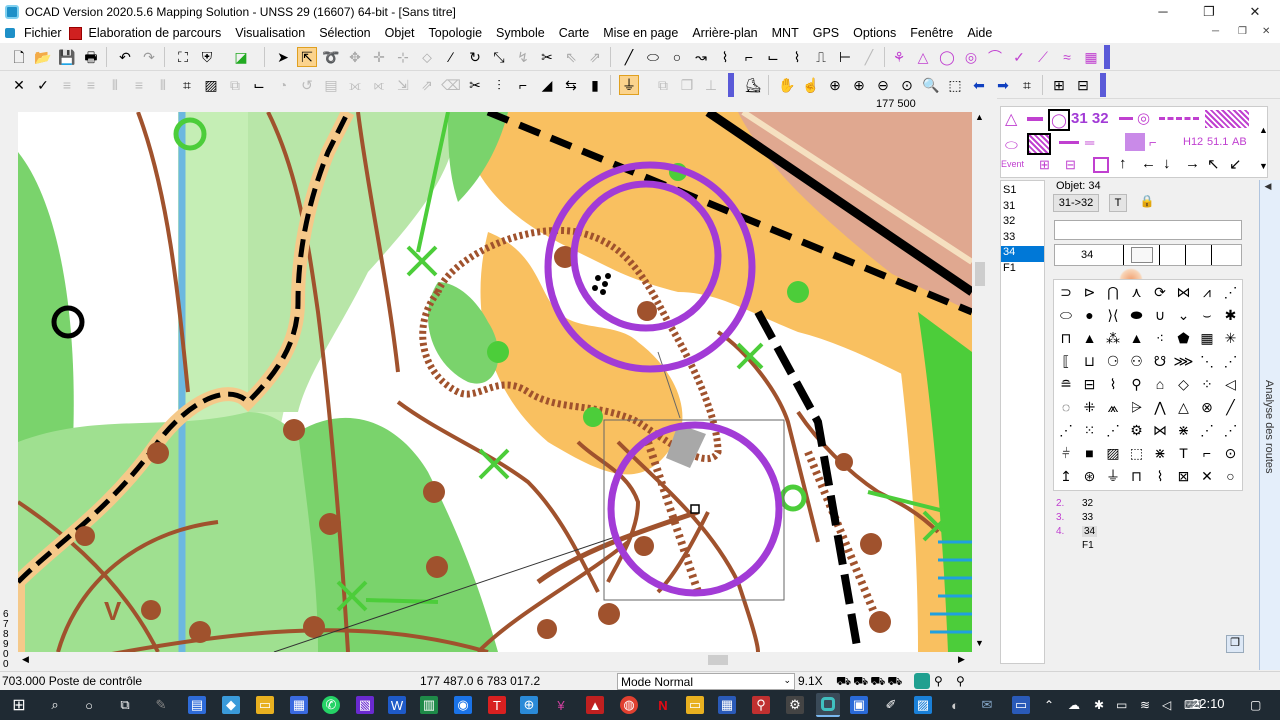  I want to click on seq-code: F1, so click(1088, 545).